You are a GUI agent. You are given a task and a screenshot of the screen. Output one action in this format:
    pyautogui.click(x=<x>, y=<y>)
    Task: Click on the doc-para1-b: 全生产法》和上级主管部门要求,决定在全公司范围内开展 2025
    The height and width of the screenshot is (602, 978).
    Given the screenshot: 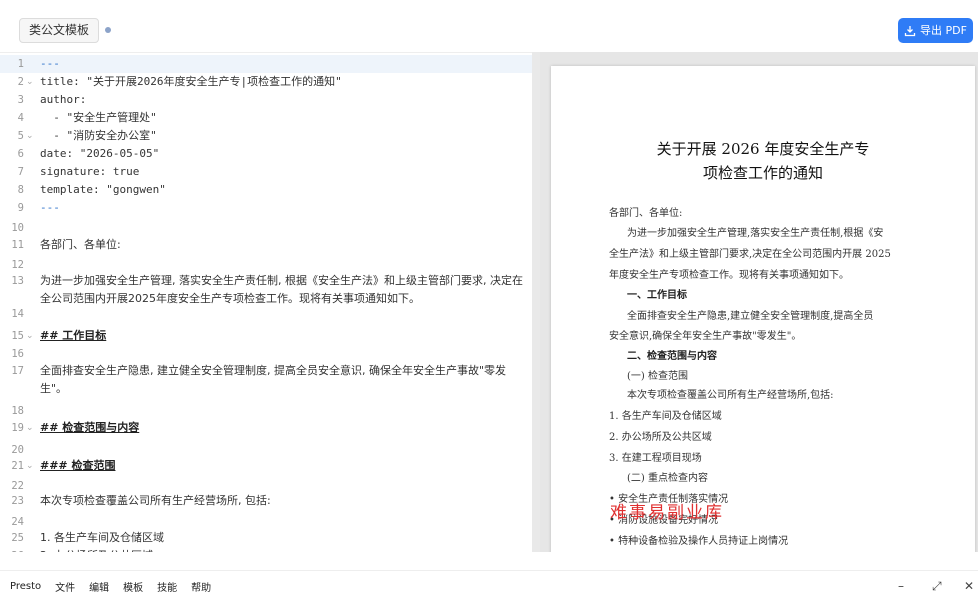 What is the action you would take?
    pyautogui.click(x=750, y=254)
    